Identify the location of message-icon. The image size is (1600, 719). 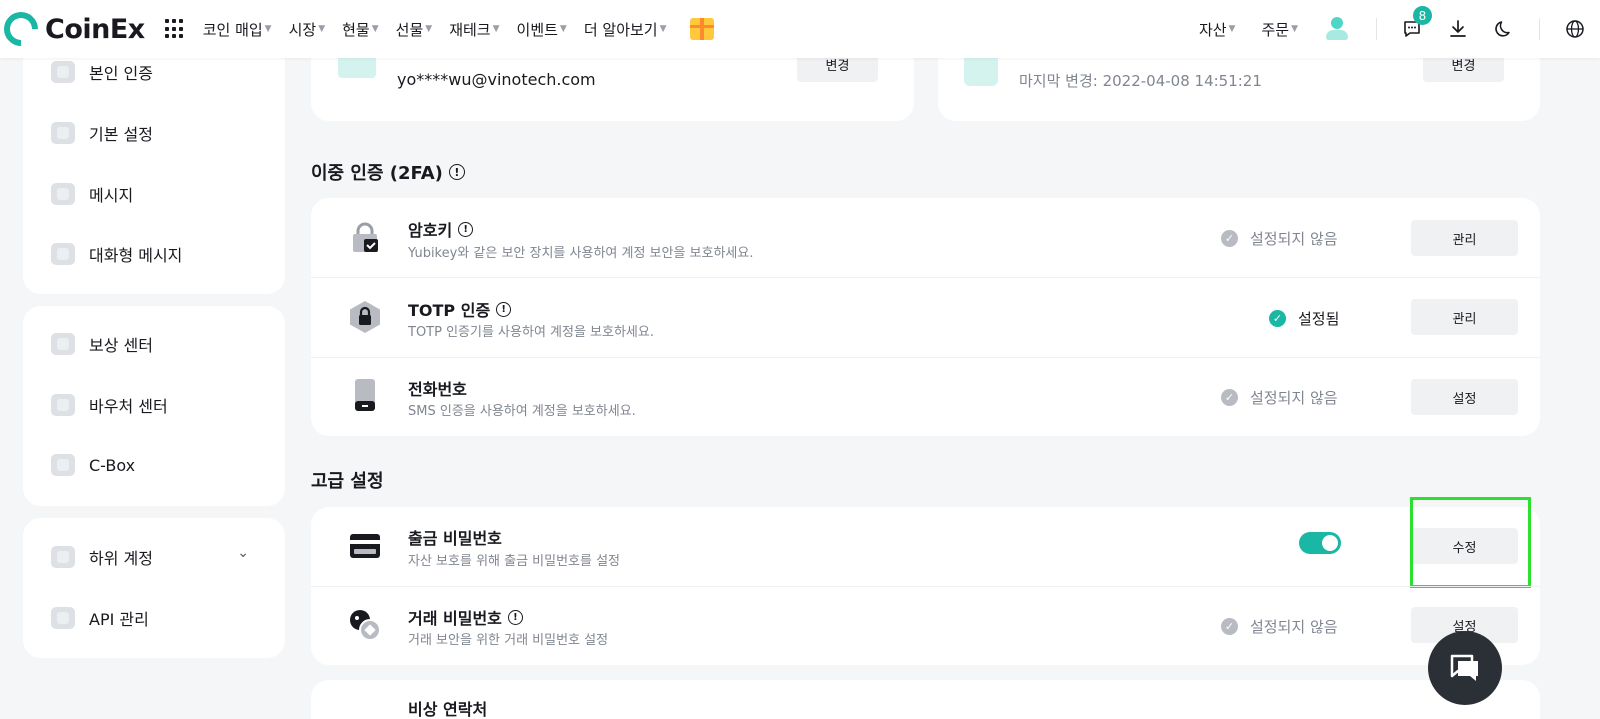
(63, 194).